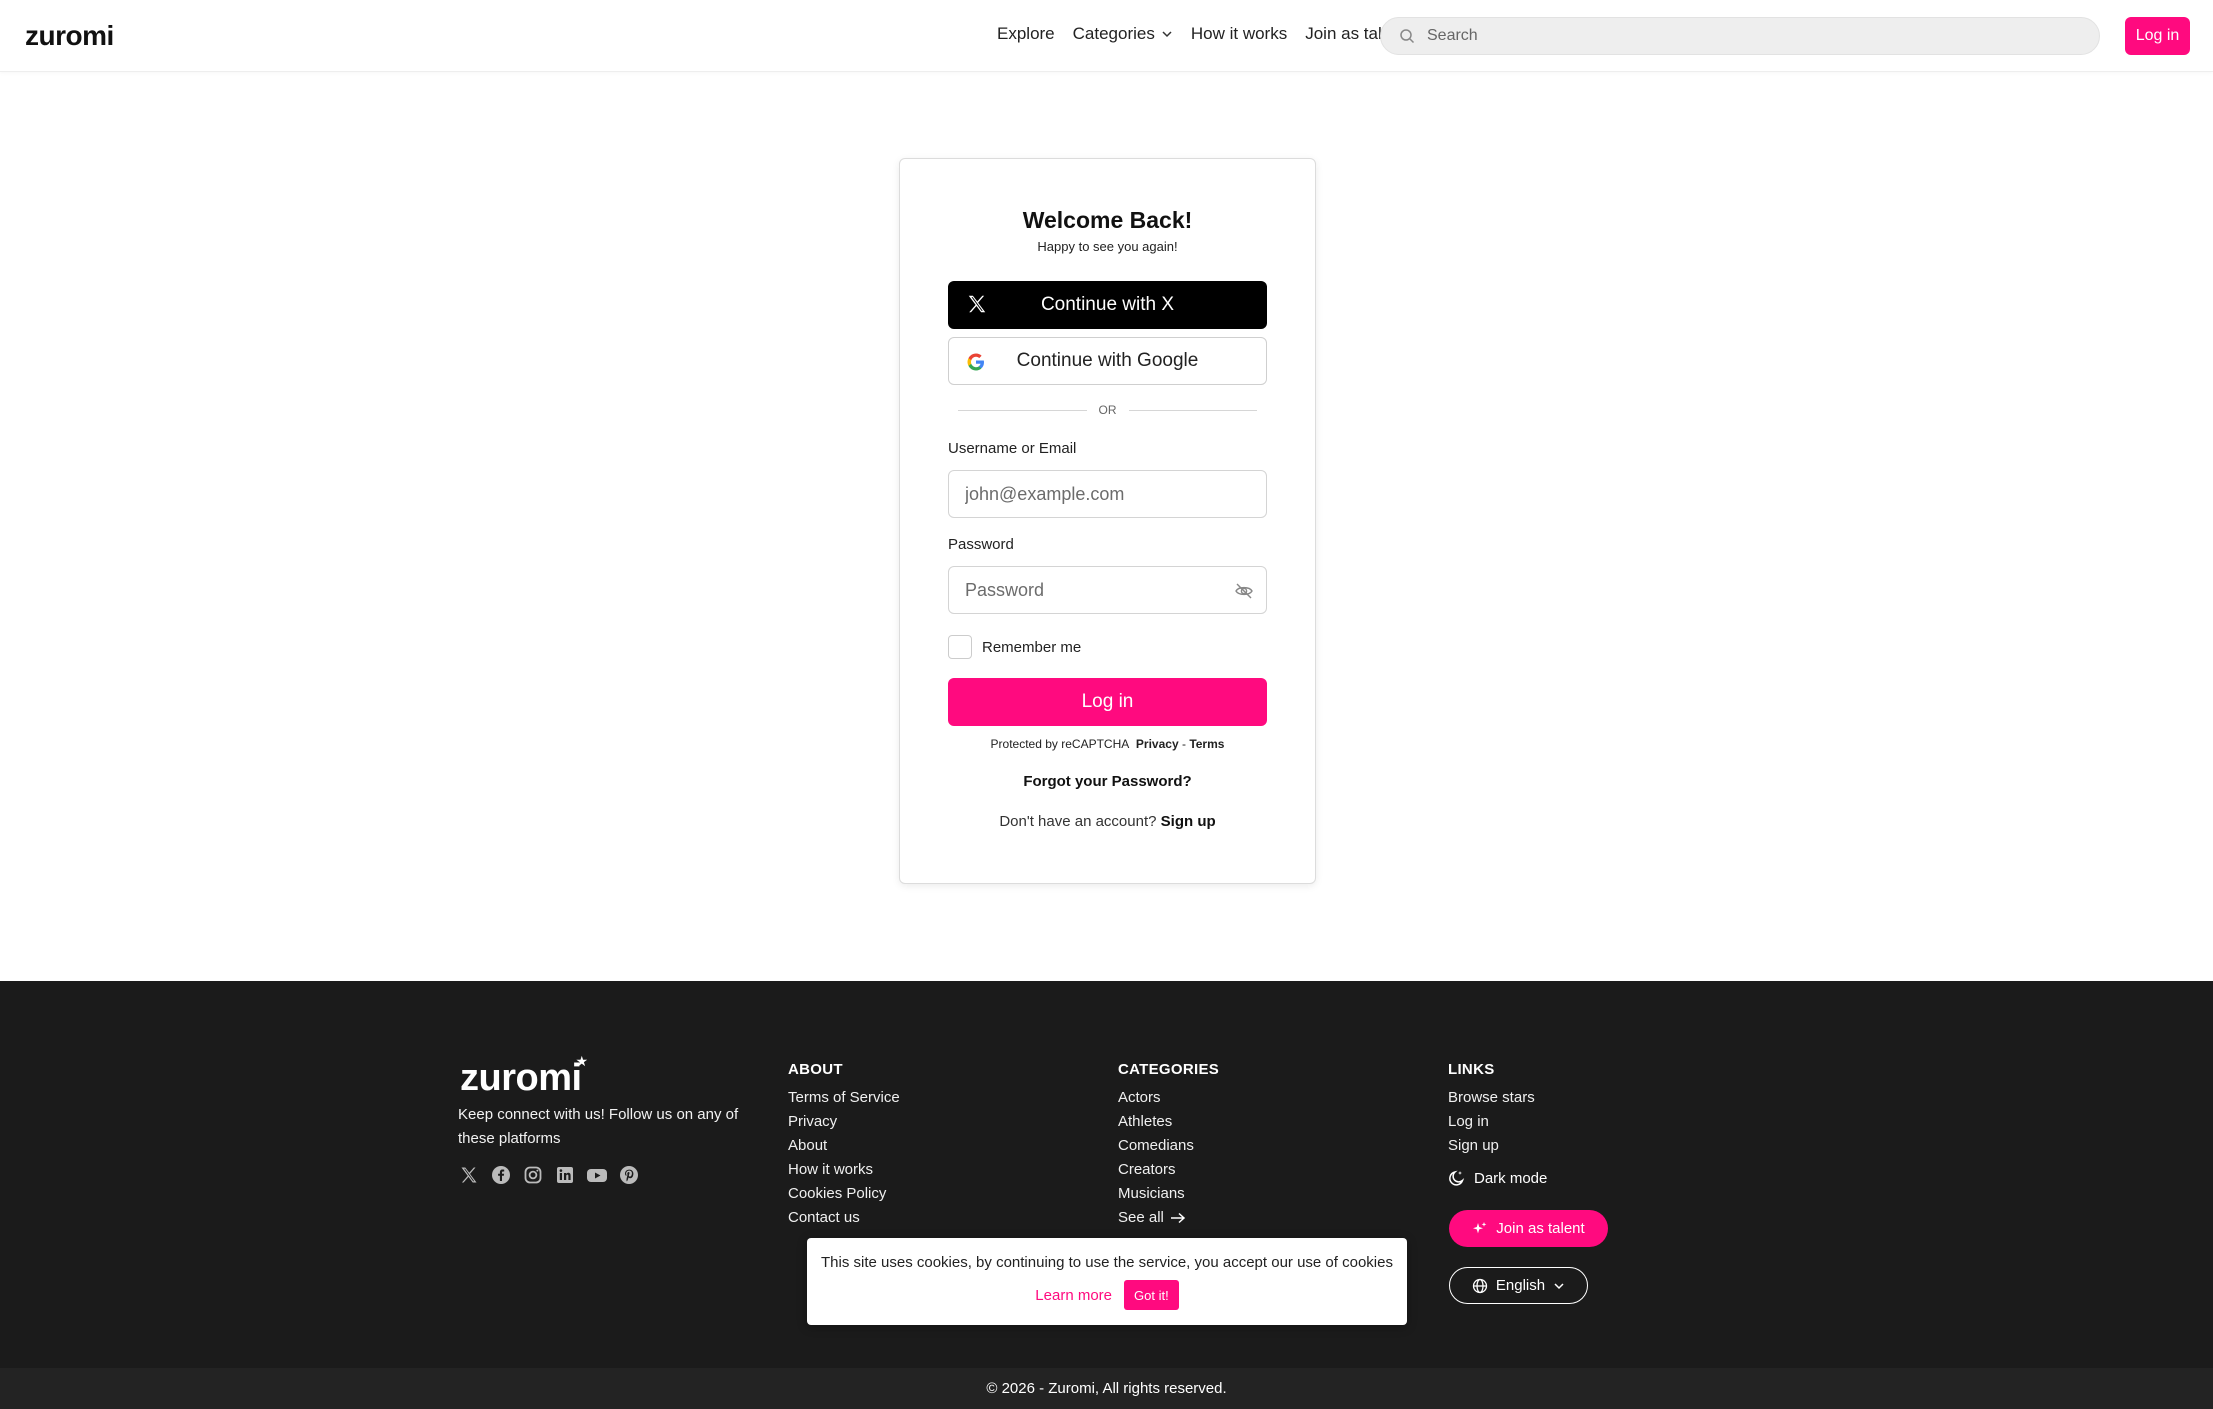 The image size is (2213, 1409). What do you see at coordinates (1168, 1218) in the screenshot?
I see `footer-link-see-all: See all` at bounding box center [1168, 1218].